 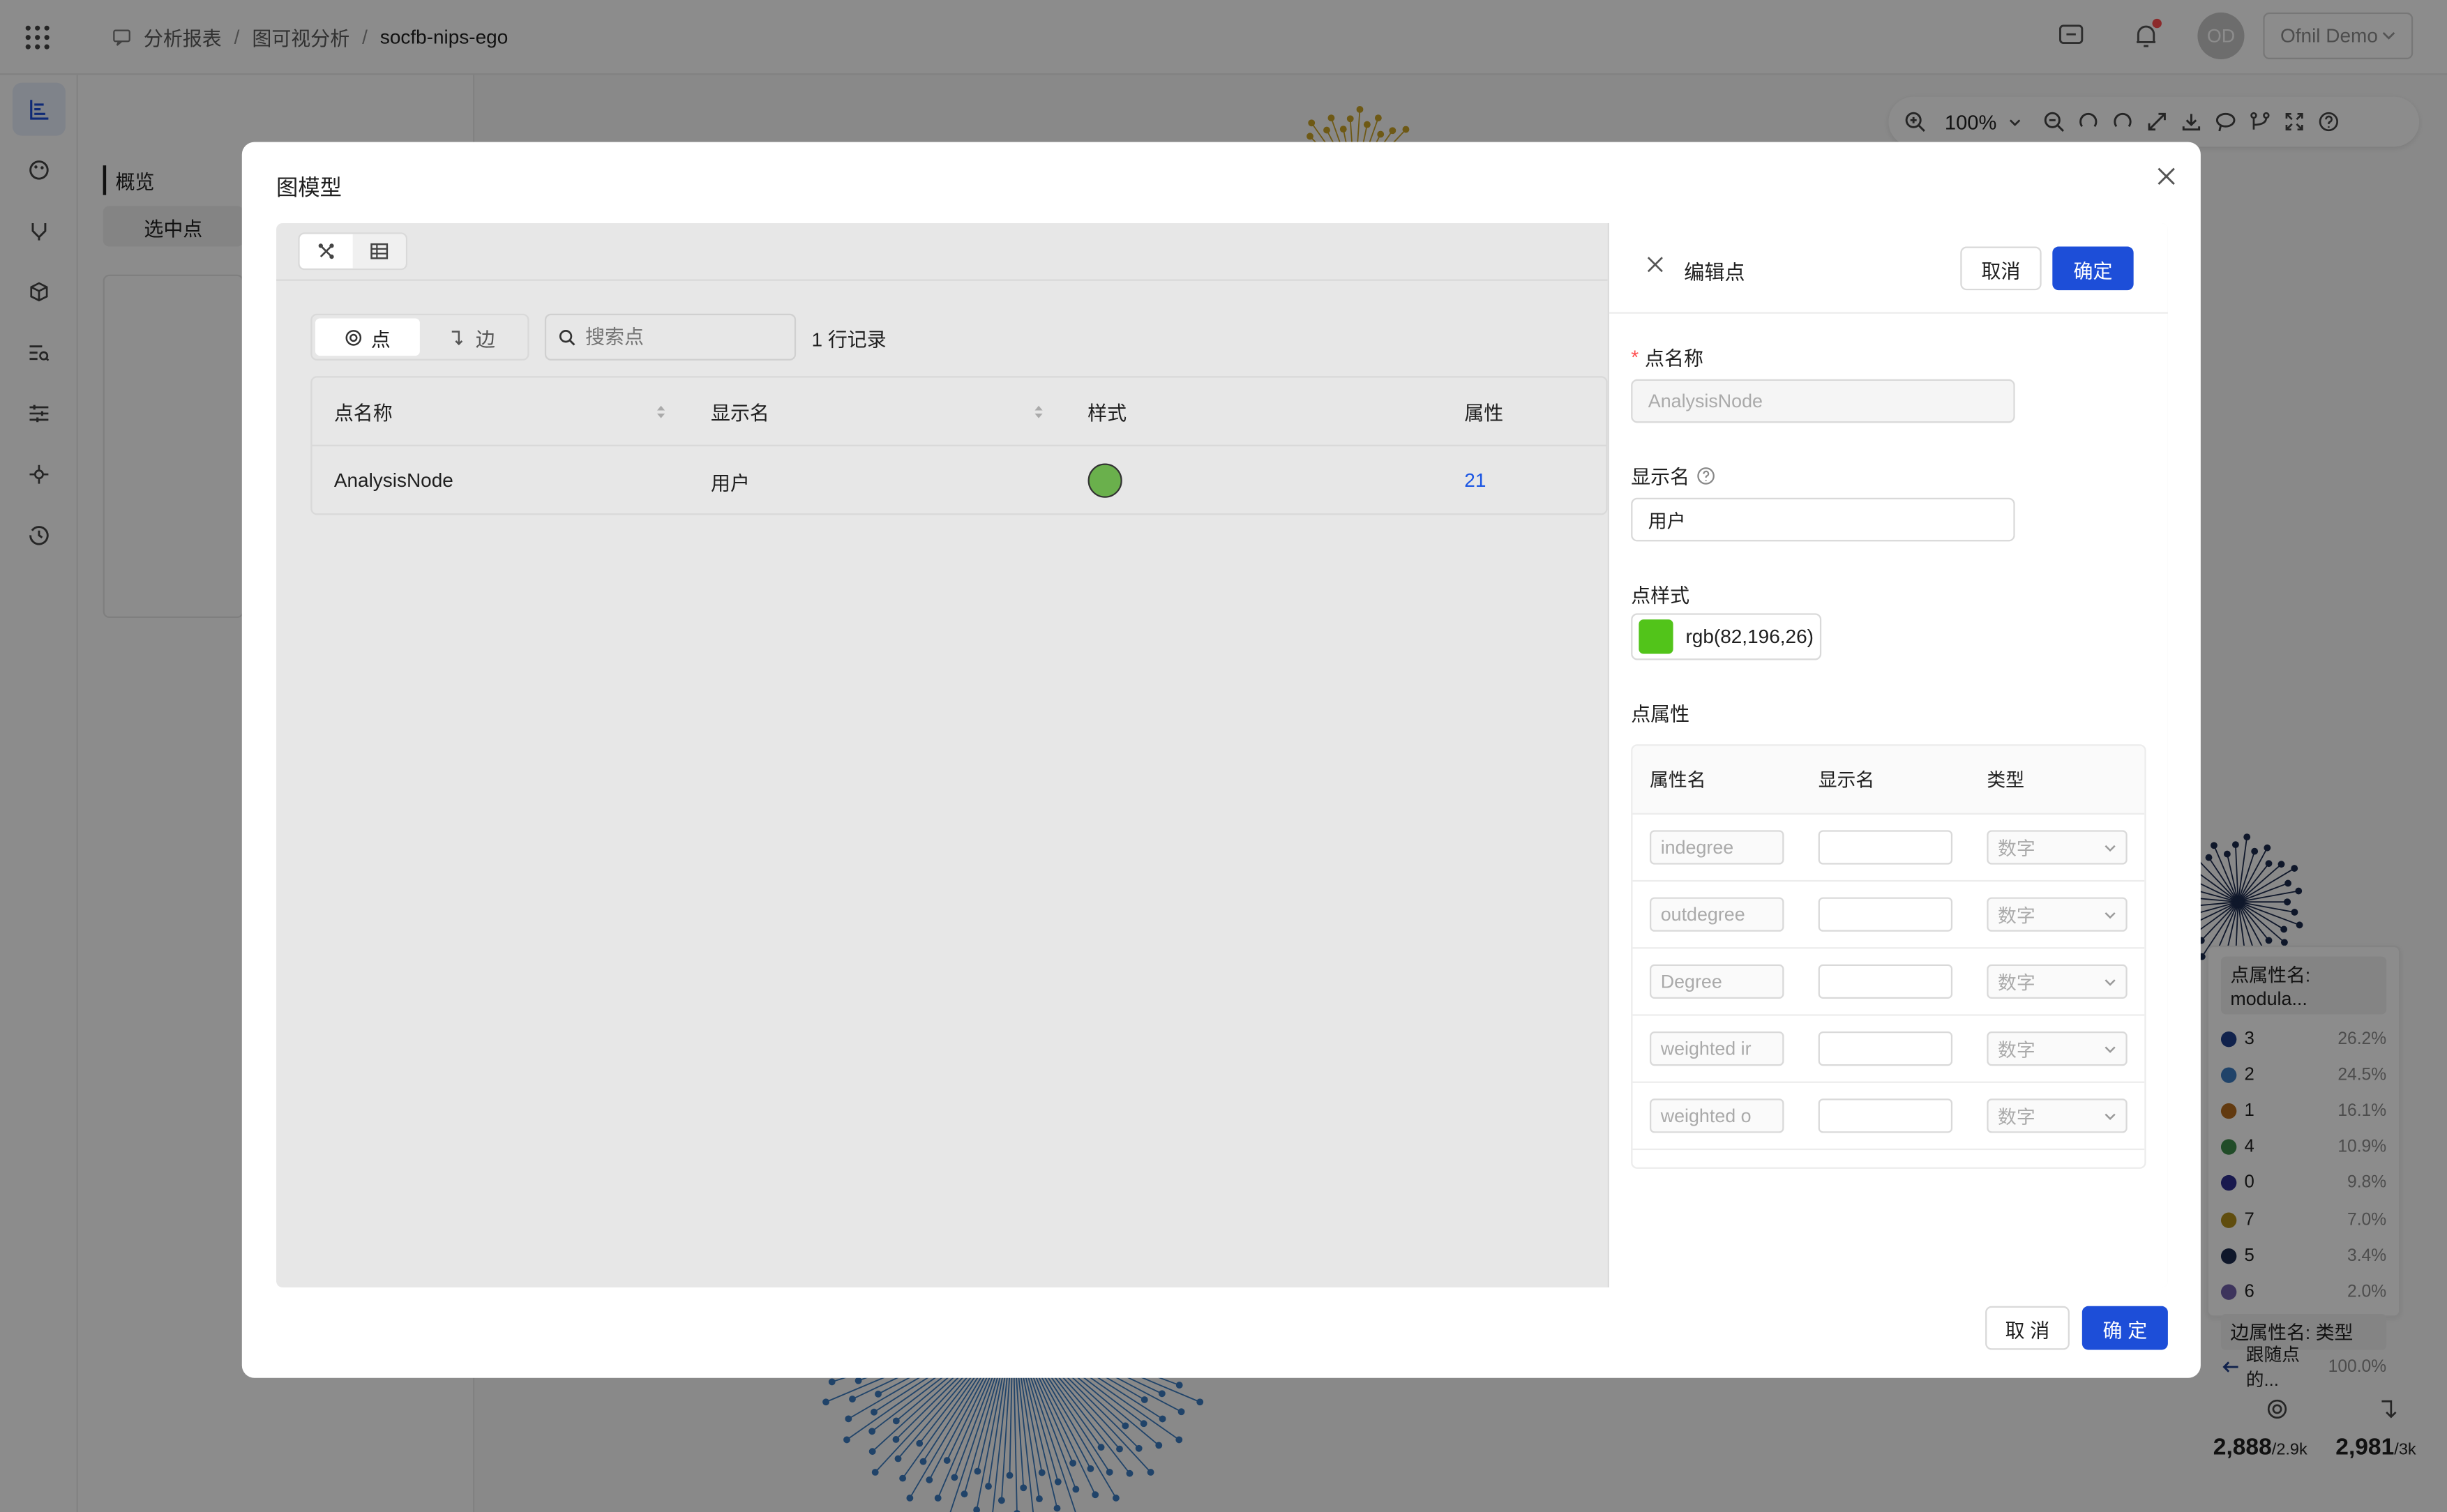 What do you see at coordinates (1524, 480) in the screenshot?
I see `cell-props-link: 21` at bounding box center [1524, 480].